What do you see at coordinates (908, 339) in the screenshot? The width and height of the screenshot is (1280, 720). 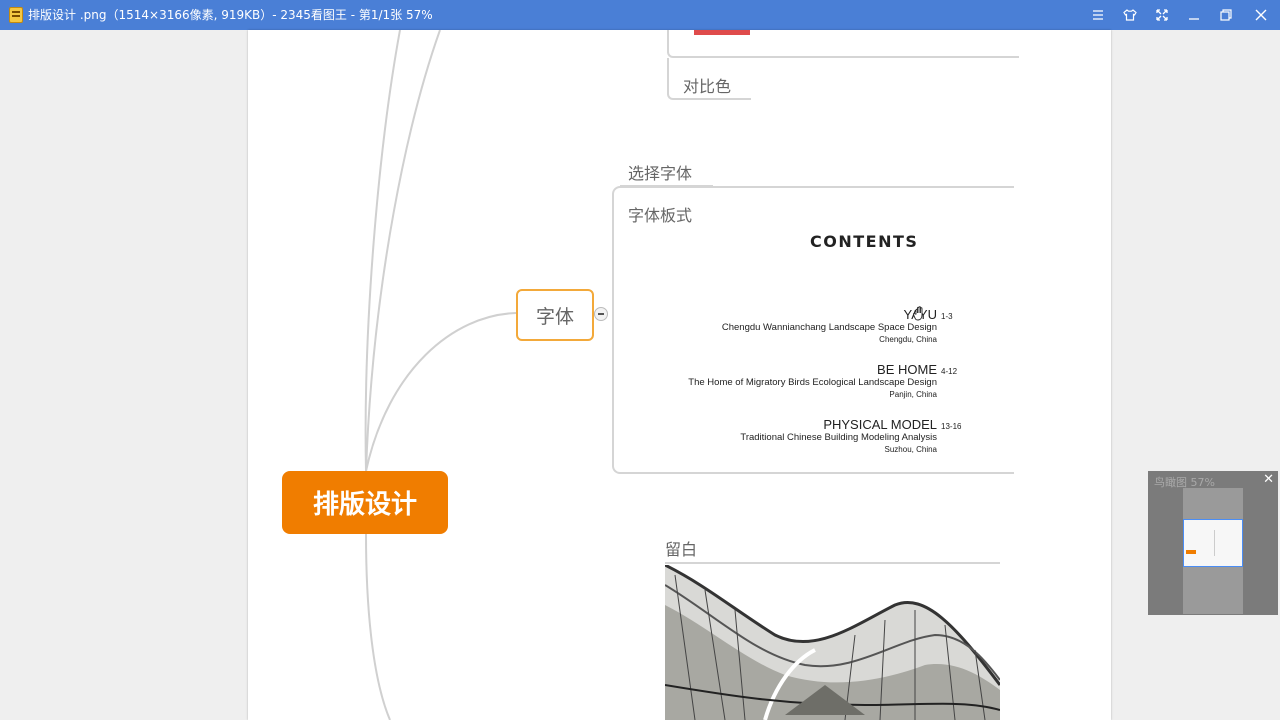 I see `entry-location: Chengdu, China` at bounding box center [908, 339].